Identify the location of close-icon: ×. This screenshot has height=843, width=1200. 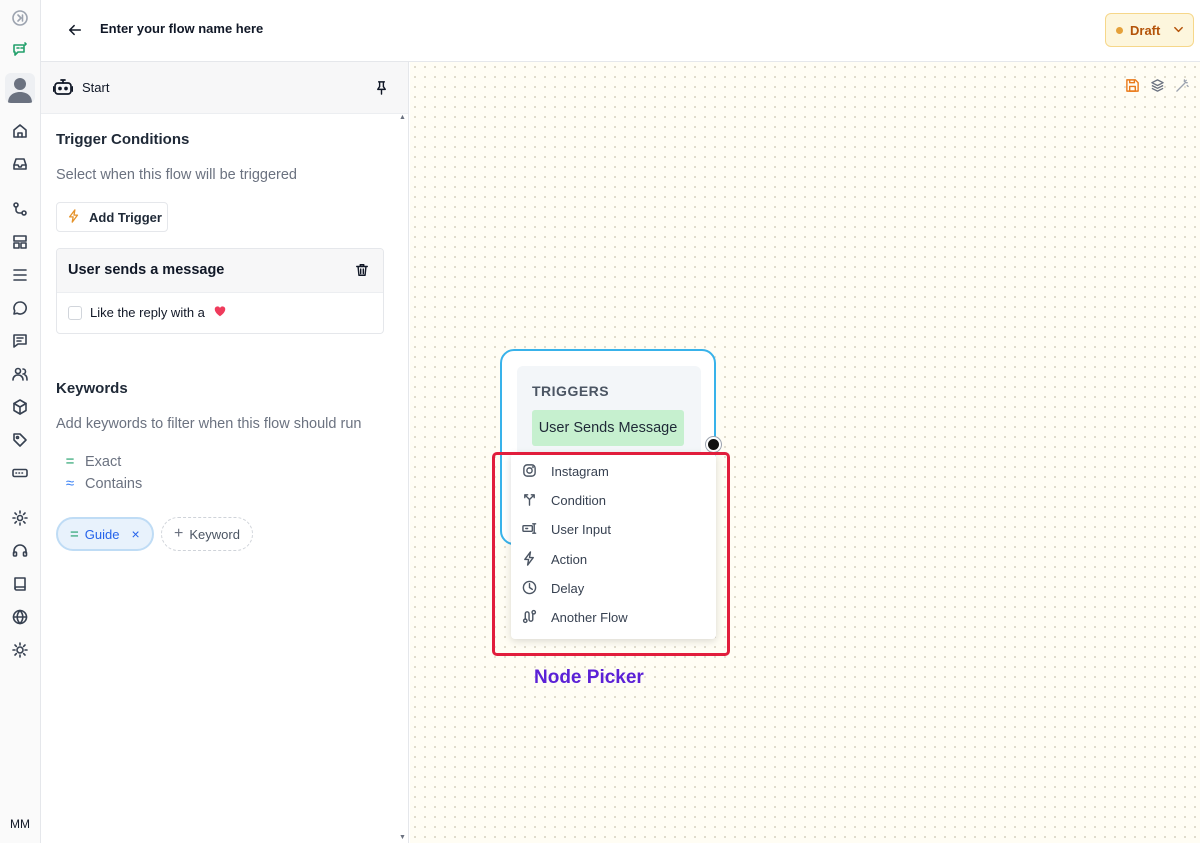
(135, 534).